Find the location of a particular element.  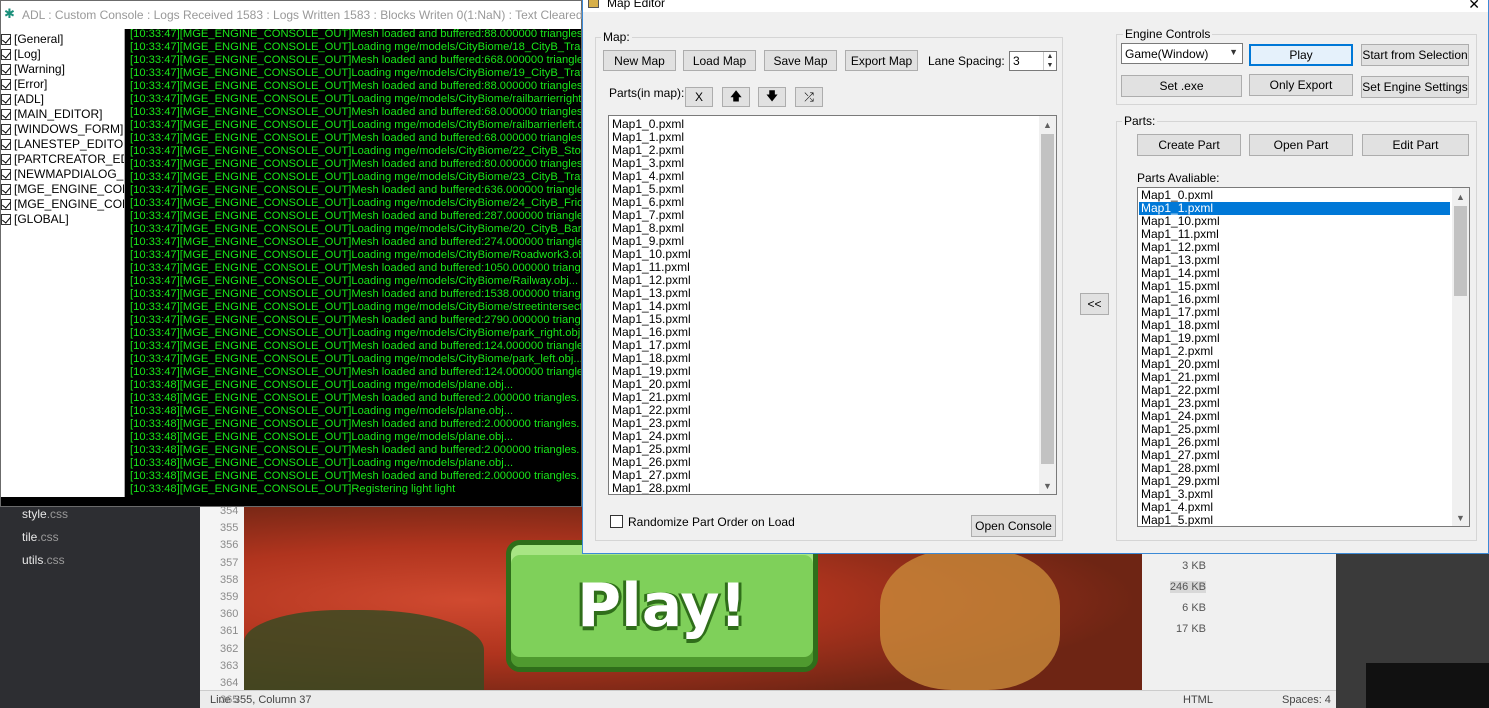

close-icon: ✕ is located at coordinates (1474, 6).